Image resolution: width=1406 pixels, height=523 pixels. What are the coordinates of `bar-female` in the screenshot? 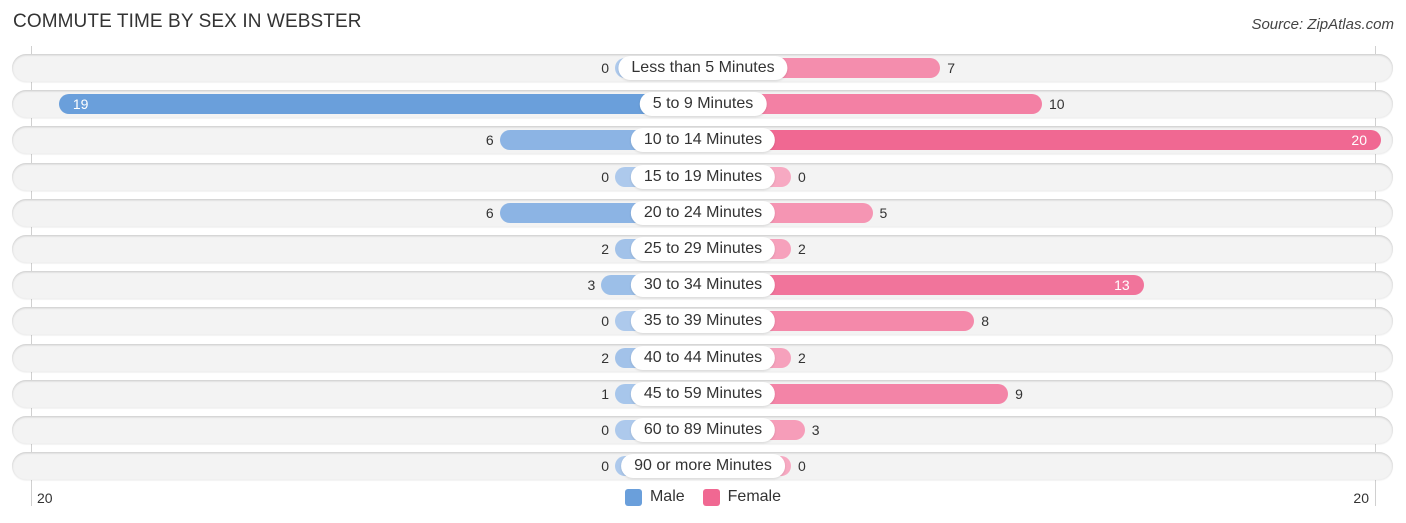 It's located at (1042, 140).